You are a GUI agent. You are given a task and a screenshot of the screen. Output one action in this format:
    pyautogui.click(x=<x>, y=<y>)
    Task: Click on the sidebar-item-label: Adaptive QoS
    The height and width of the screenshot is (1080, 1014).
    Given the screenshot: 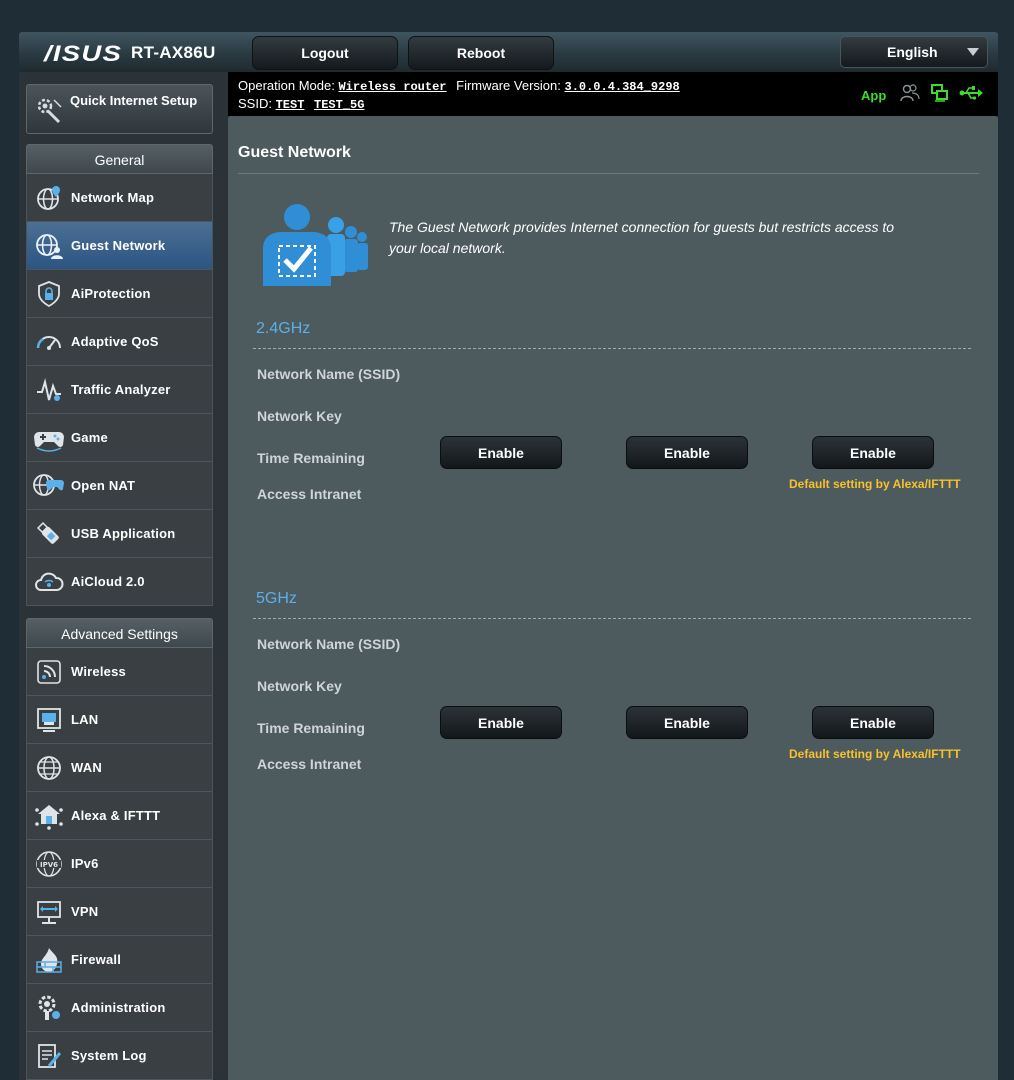 What is the action you would take?
    pyautogui.click(x=115, y=341)
    